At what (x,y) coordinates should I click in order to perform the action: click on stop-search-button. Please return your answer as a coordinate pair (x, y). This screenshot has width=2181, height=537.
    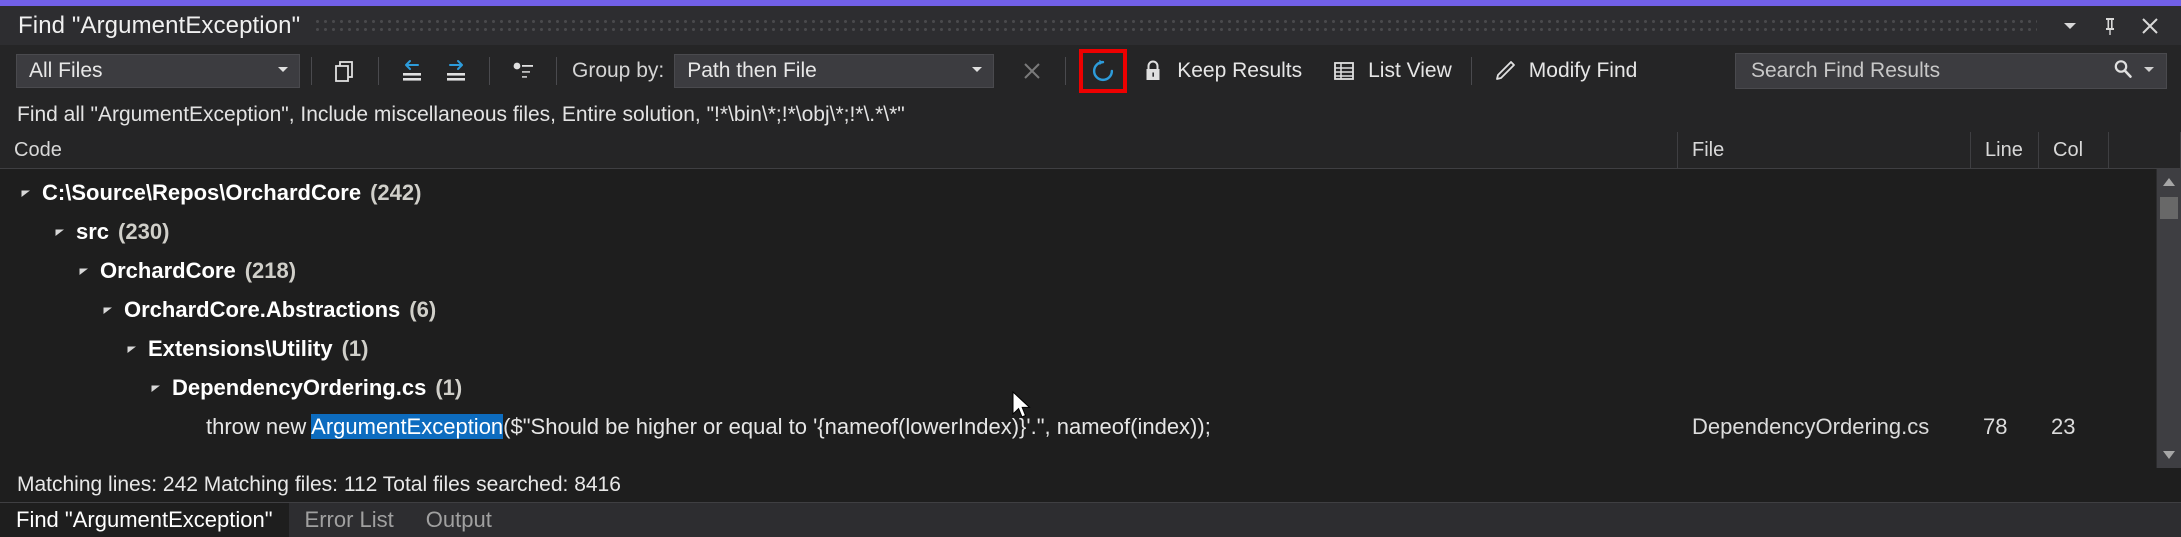
    Looking at the image, I should click on (1032, 71).